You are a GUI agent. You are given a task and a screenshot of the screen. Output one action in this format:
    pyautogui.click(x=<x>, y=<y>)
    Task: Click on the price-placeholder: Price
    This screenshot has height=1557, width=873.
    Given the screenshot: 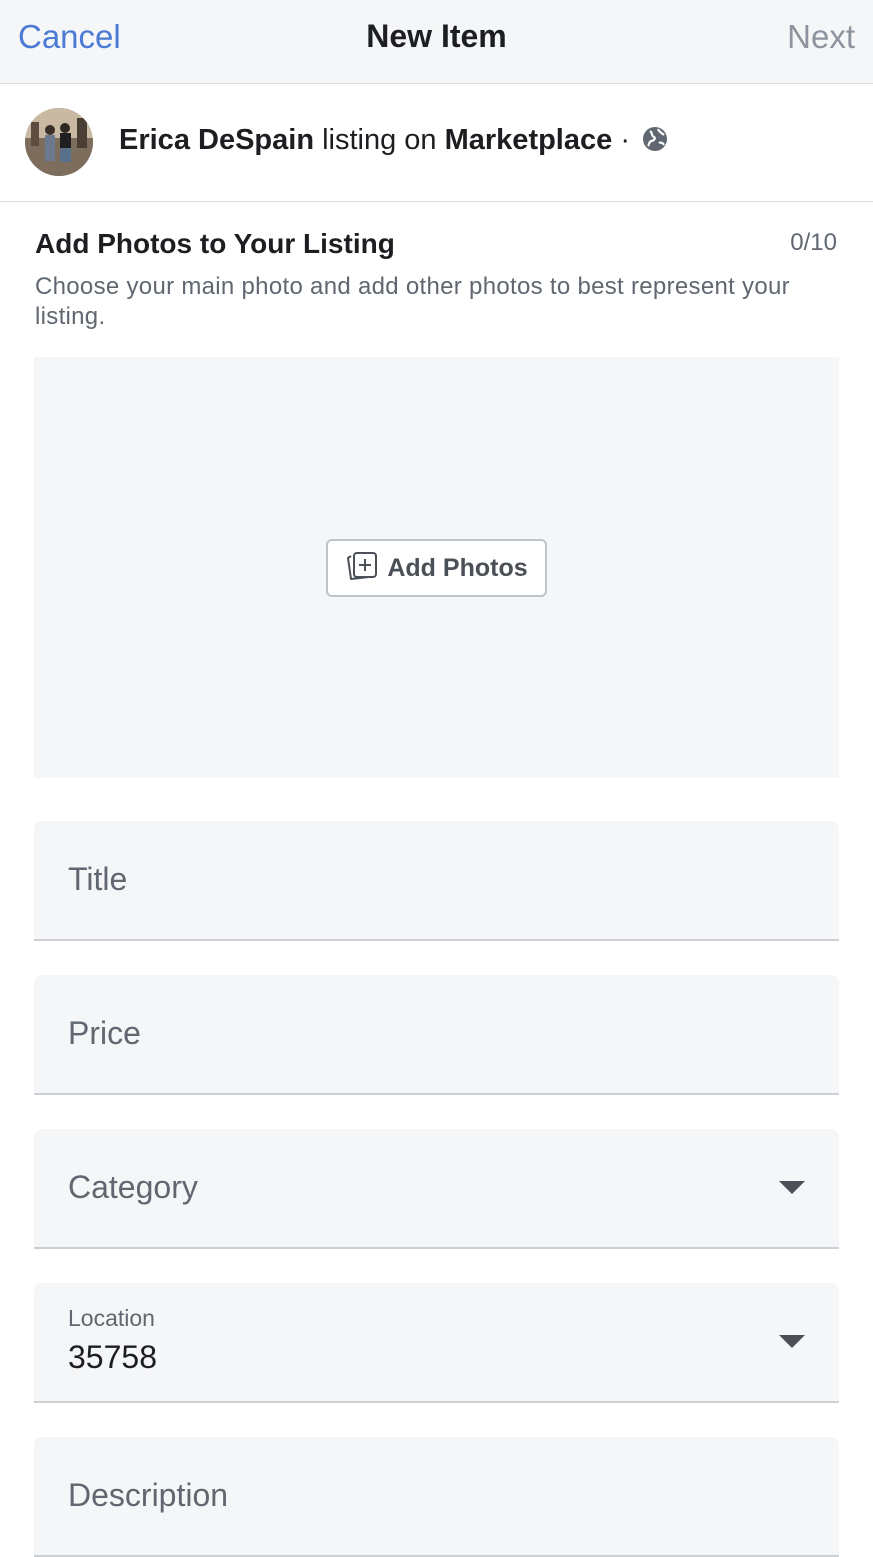 What is the action you would take?
    pyautogui.click(x=104, y=1033)
    